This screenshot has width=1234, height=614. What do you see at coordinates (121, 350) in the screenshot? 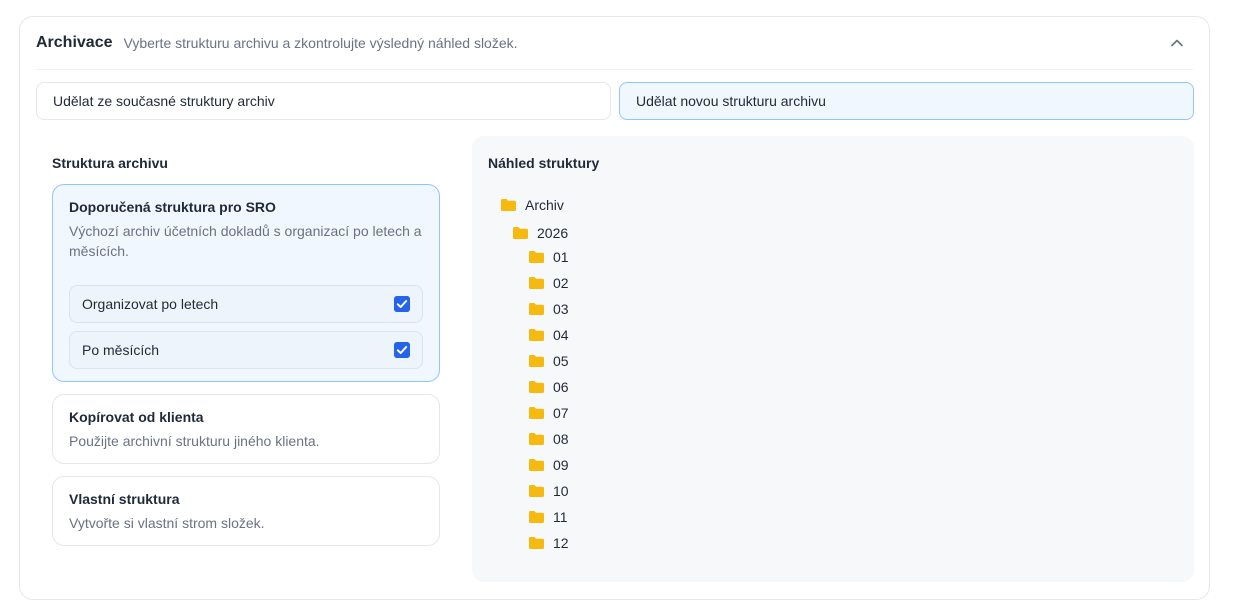
I see `checkbox-label: Po měsících` at bounding box center [121, 350].